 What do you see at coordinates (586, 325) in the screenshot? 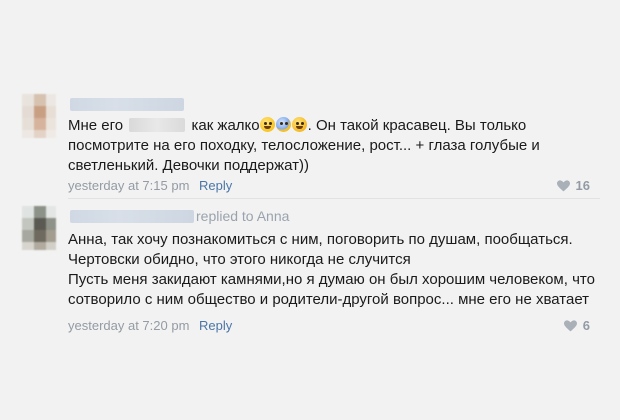
I see `like-count: 6` at bounding box center [586, 325].